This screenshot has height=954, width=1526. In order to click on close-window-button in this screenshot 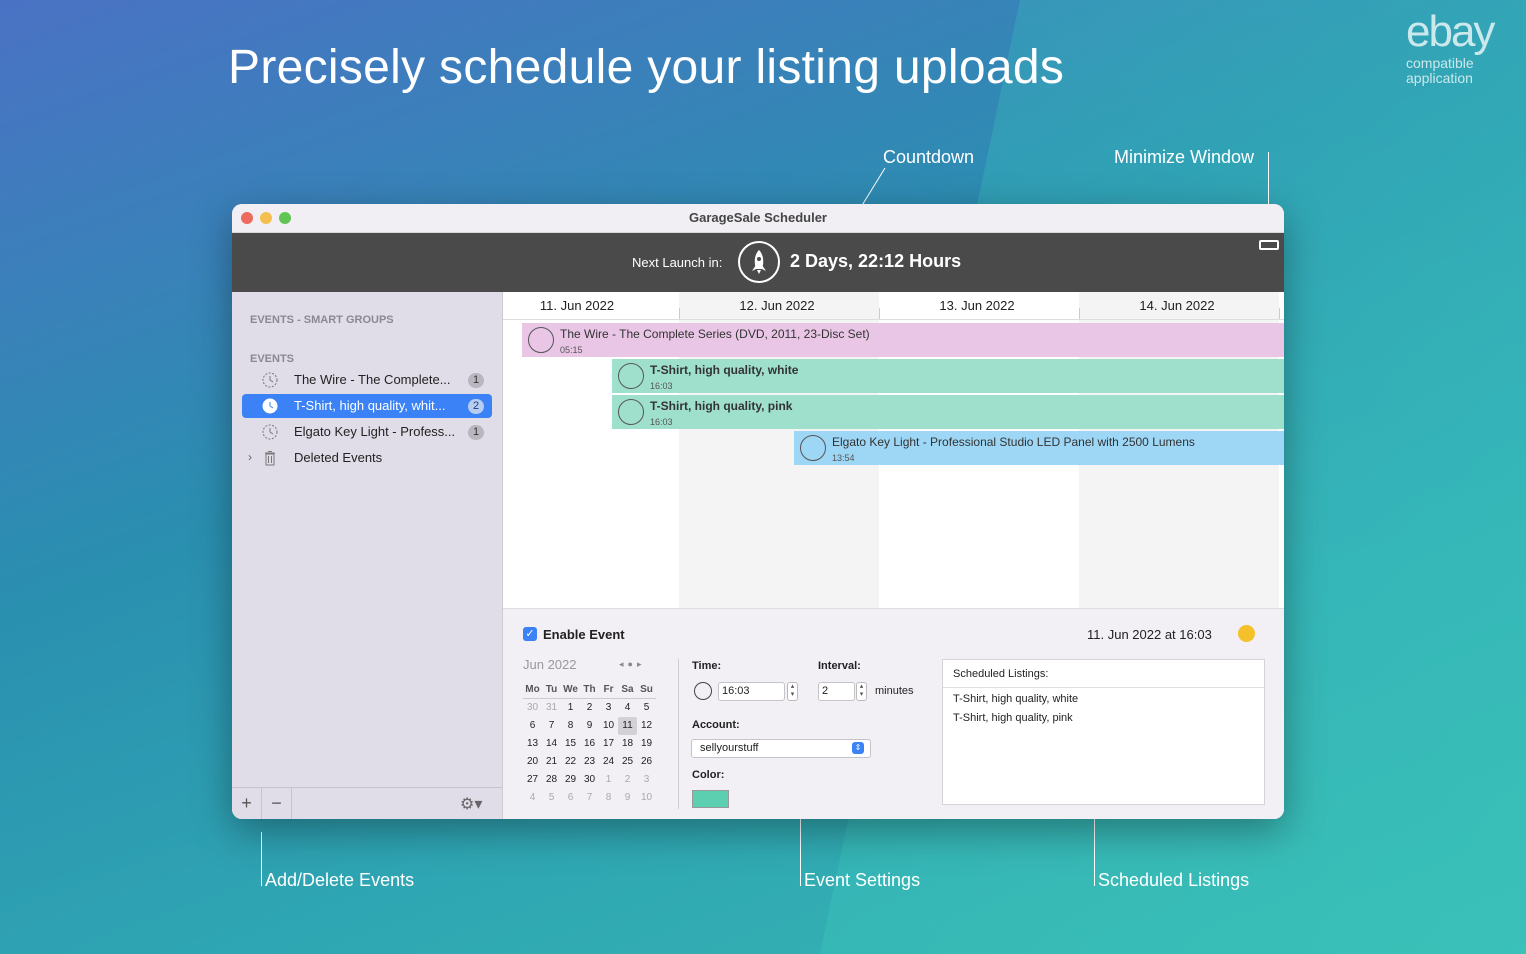, I will do `click(247, 218)`.